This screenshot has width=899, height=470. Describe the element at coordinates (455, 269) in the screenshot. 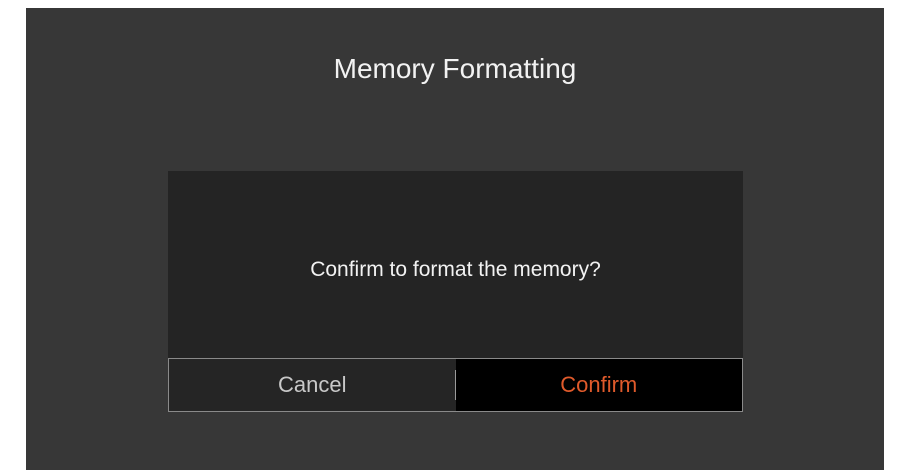

I see `dialog-message: Confirm to format the memory?` at that location.